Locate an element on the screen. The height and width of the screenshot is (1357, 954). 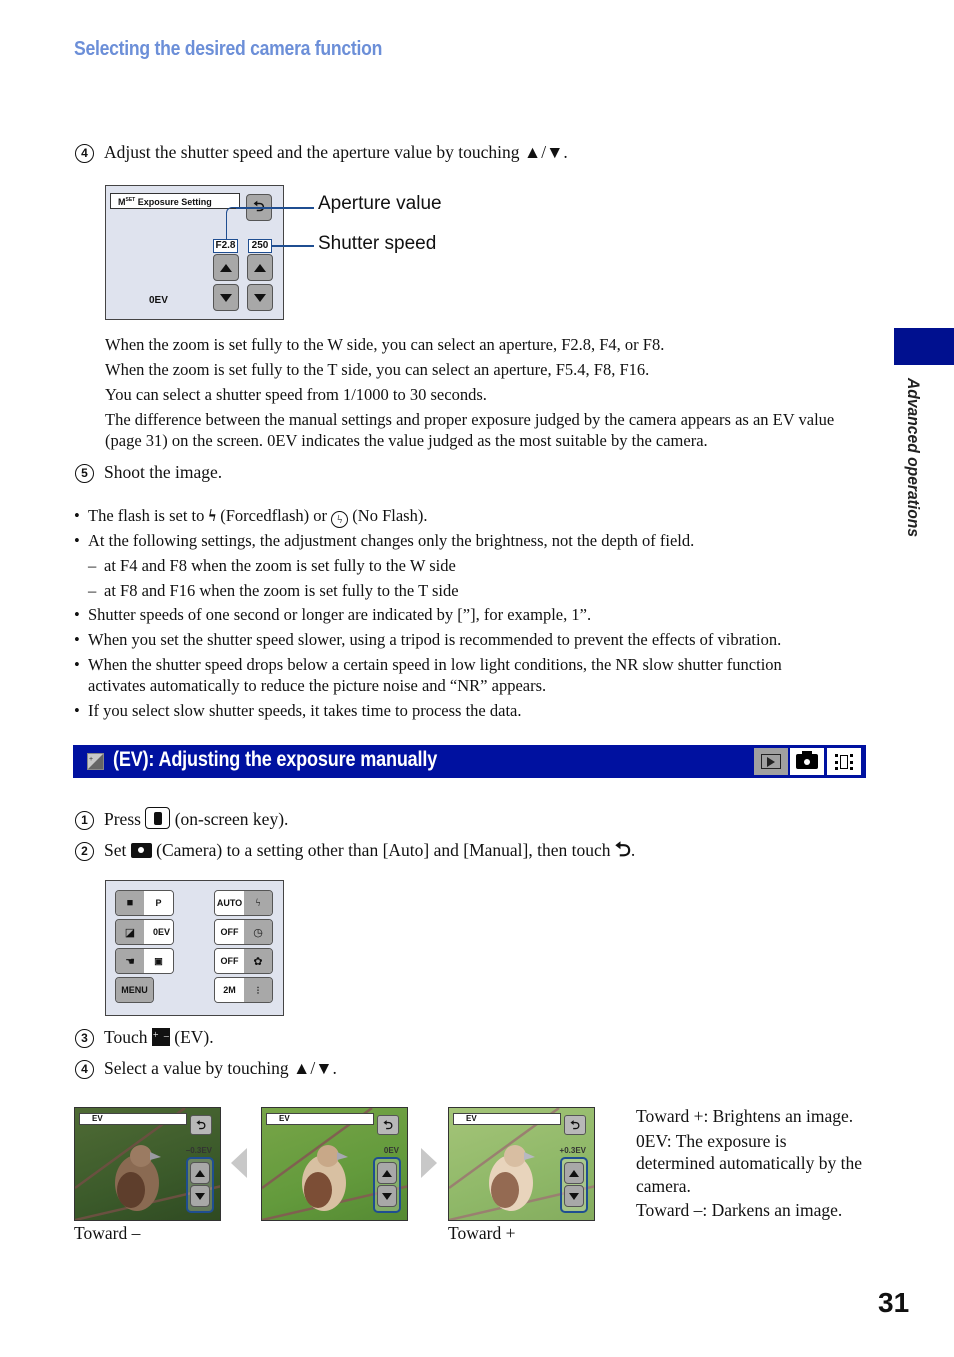
camera-icon is located at coordinates (807, 760).